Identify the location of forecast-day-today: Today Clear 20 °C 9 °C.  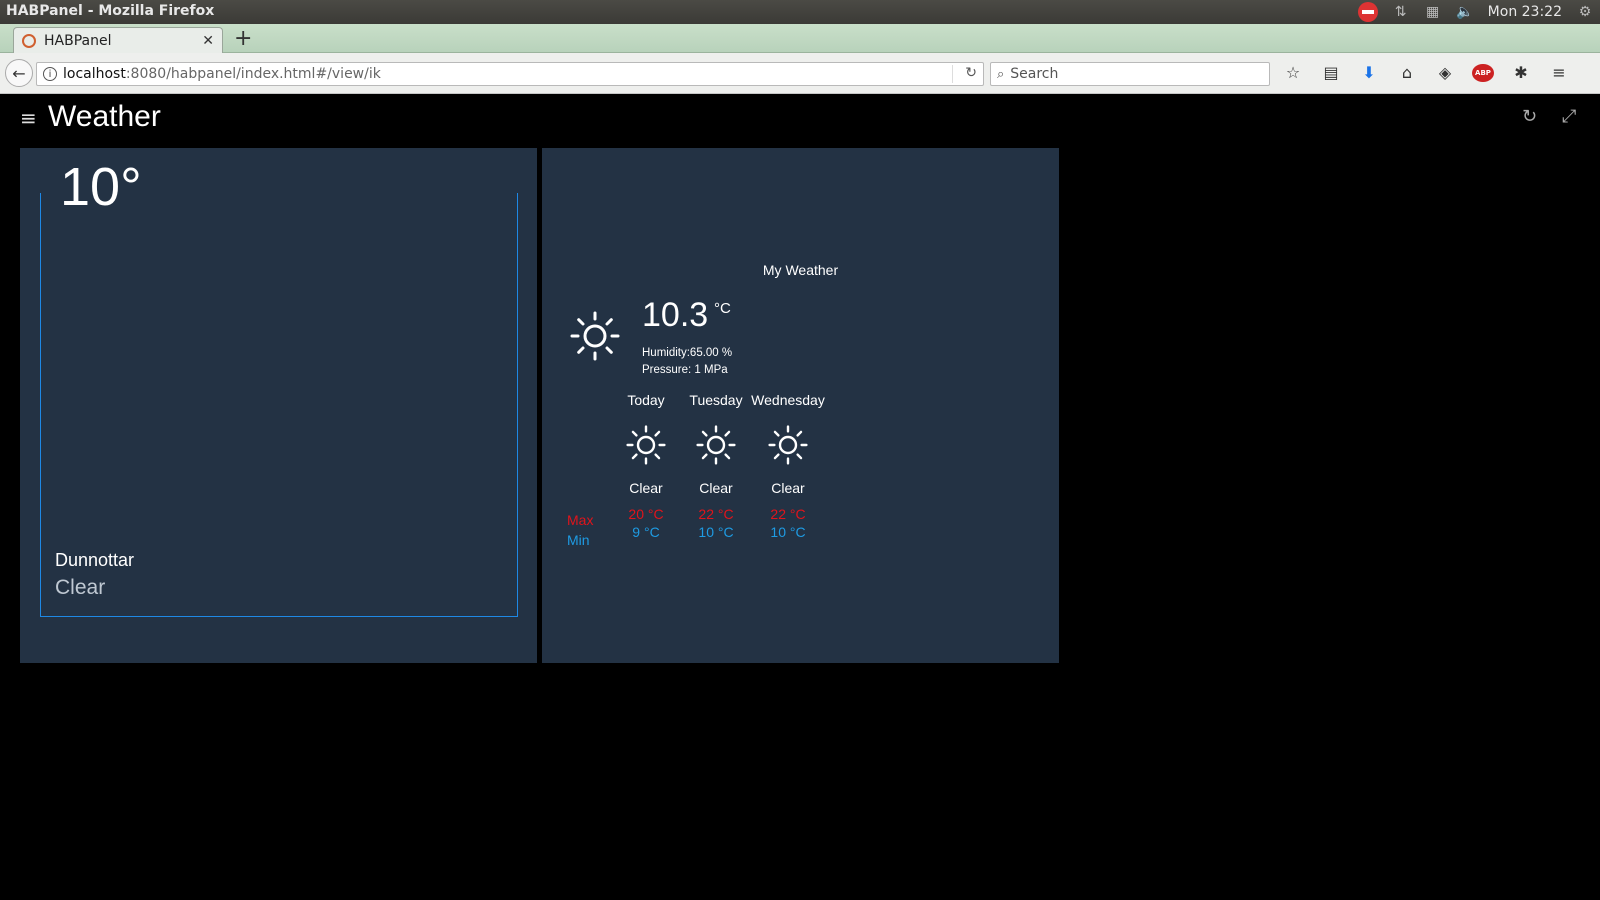
(646, 466).